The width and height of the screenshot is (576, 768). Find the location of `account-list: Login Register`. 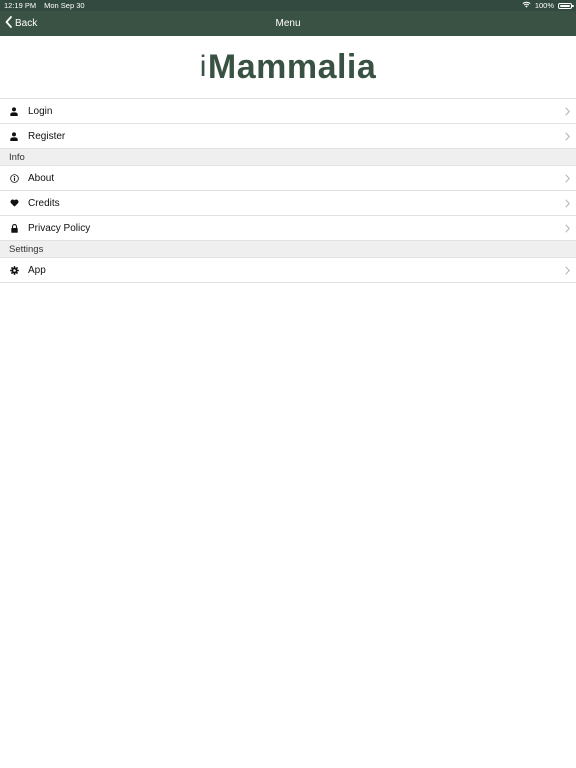

account-list: Login Register is located at coordinates (288, 123).